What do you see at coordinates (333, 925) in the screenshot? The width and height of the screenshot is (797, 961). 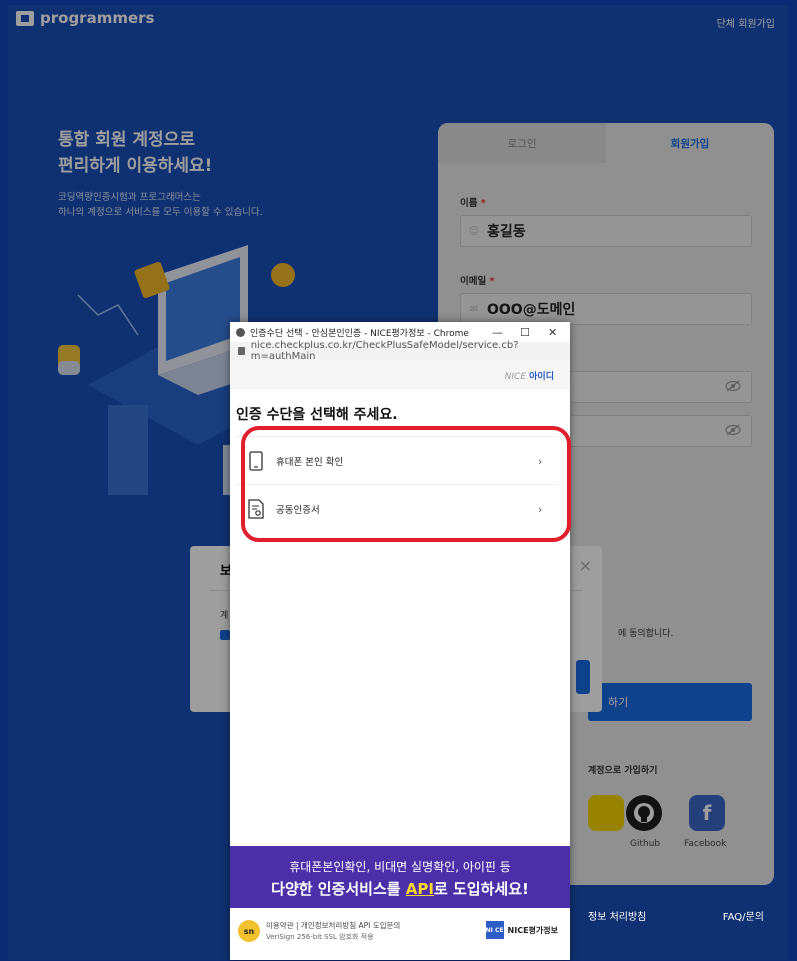 I see `footer-links: 이용약관 | 개인정보처리방침 API 도입문의` at bounding box center [333, 925].